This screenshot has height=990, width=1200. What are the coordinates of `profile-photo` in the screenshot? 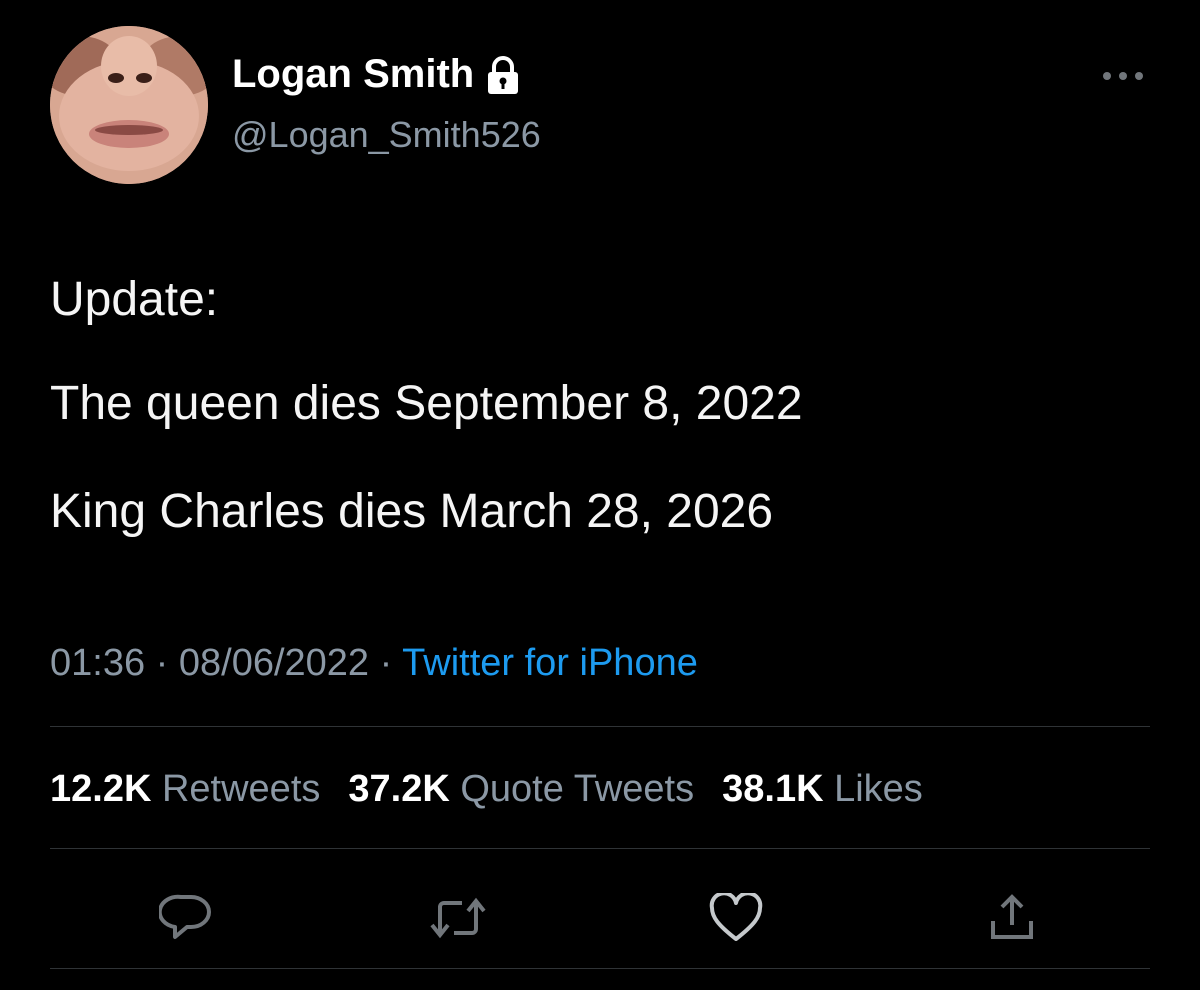 It's located at (129, 105).